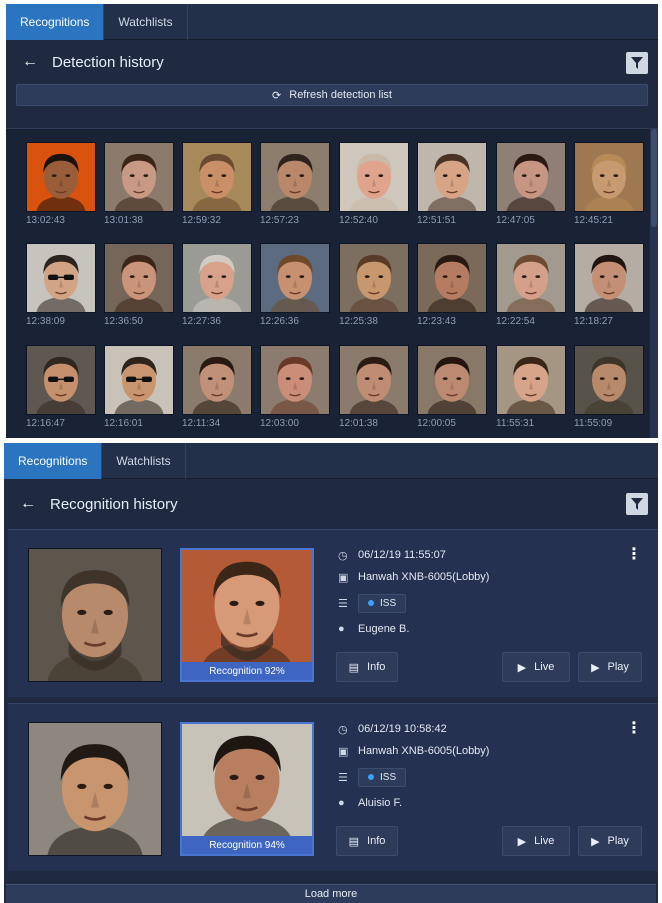 Image resolution: width=662 pixels, height=903 pixels. I want to click on detection-thumbnail: 12:26:36, so click(295, 285).